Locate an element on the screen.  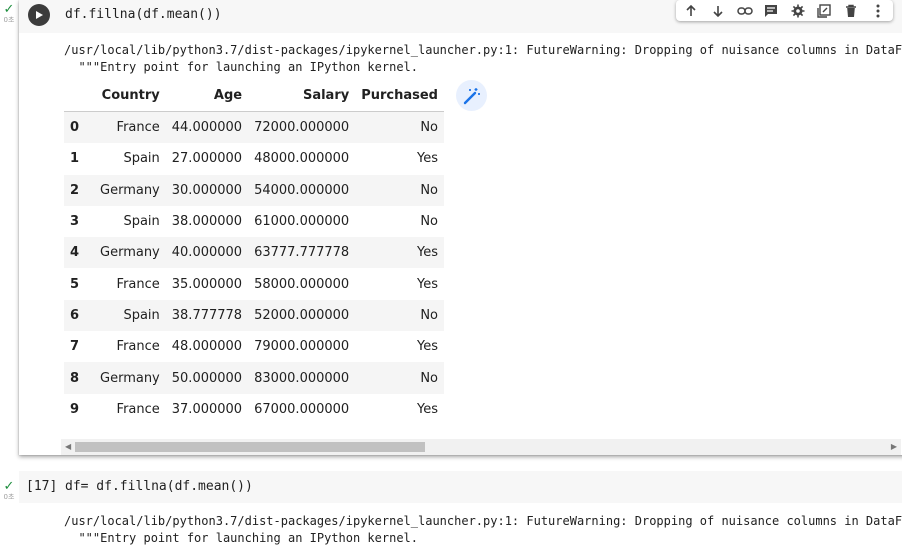
row-index: 9 is located at coordinates (75, 409).